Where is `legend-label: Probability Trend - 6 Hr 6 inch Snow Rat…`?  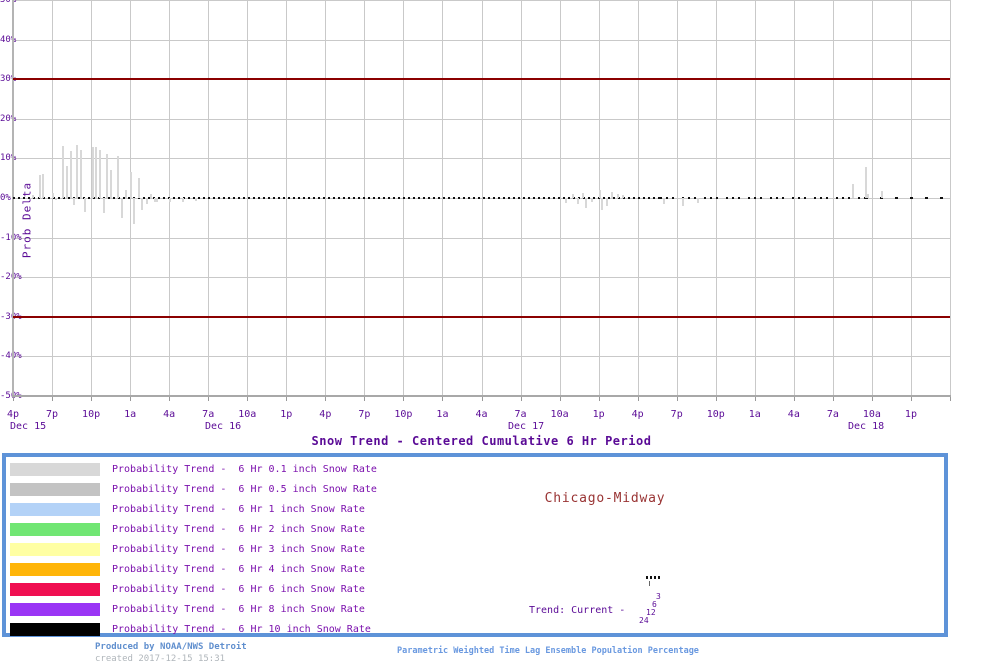 legend-label: Probability Trend - 6 Hr 6 inch Snow Rat… is located at coordinates (238, 589).